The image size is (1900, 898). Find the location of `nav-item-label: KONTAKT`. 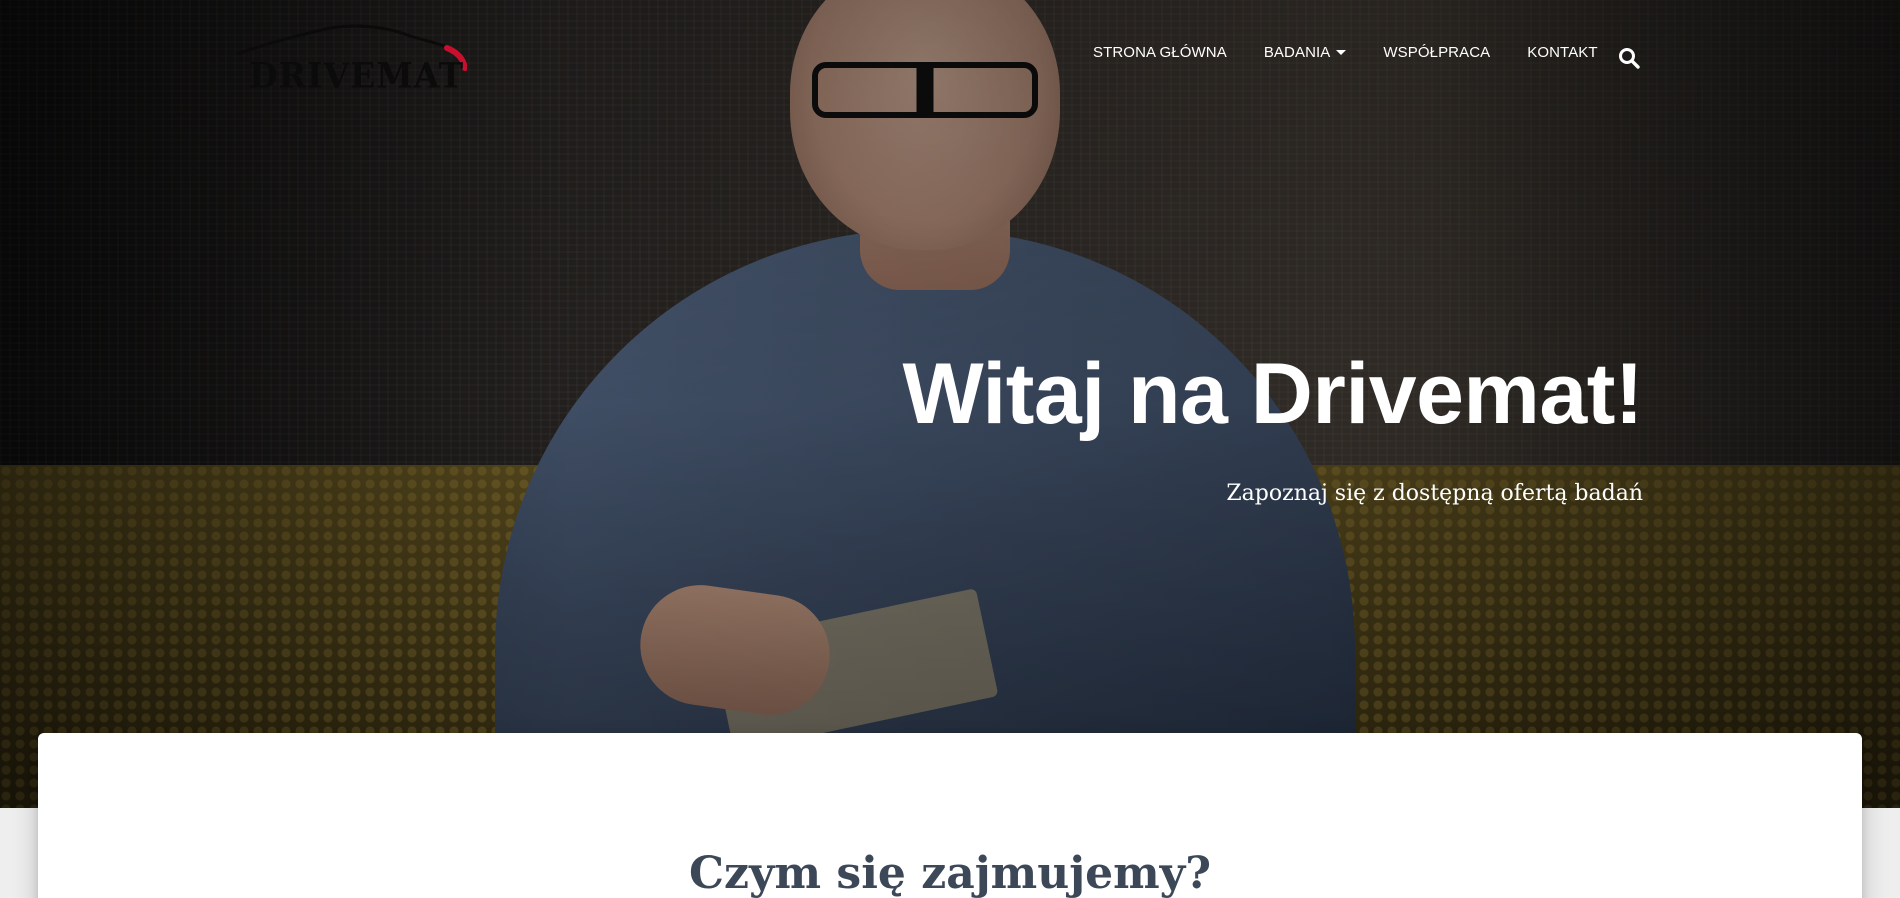

nav-item-label: KONTAKT is located at coordinates (1562, 52).